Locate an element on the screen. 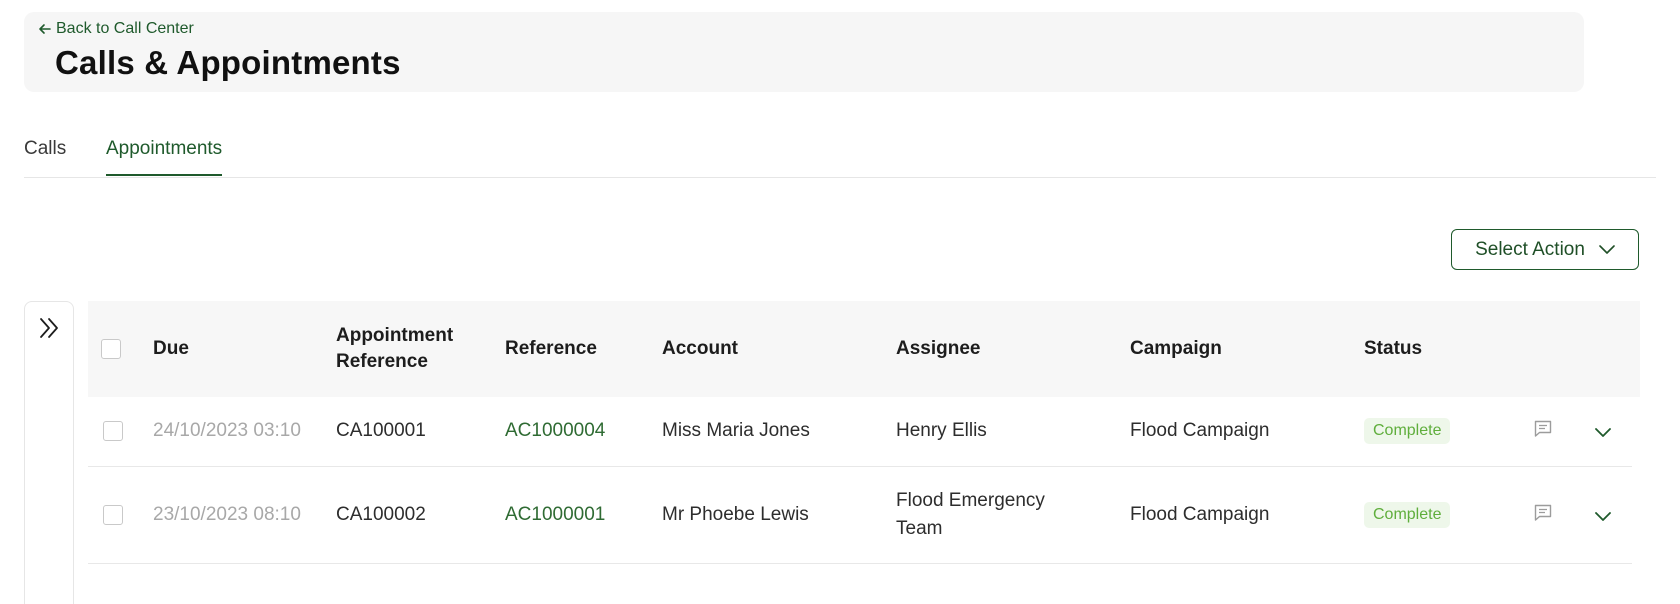 The height and width of the screenshot is (604, 1680). tab-appointments: Appointments is located at coordinates (164, 157).